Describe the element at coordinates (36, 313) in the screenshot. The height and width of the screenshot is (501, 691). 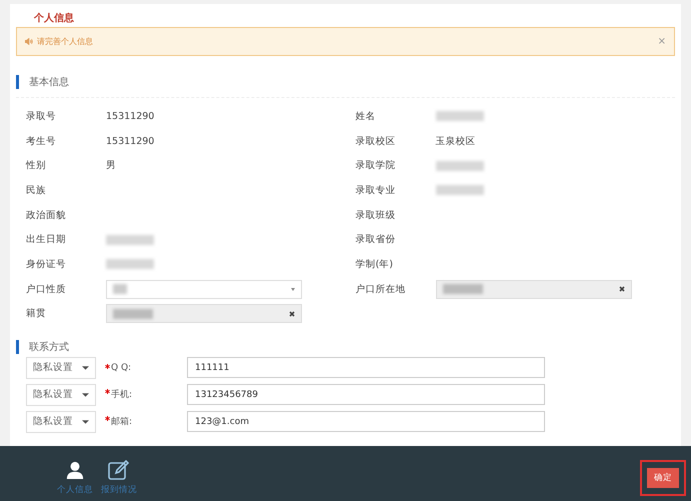
I see `field-label: 籍贯` at that location.